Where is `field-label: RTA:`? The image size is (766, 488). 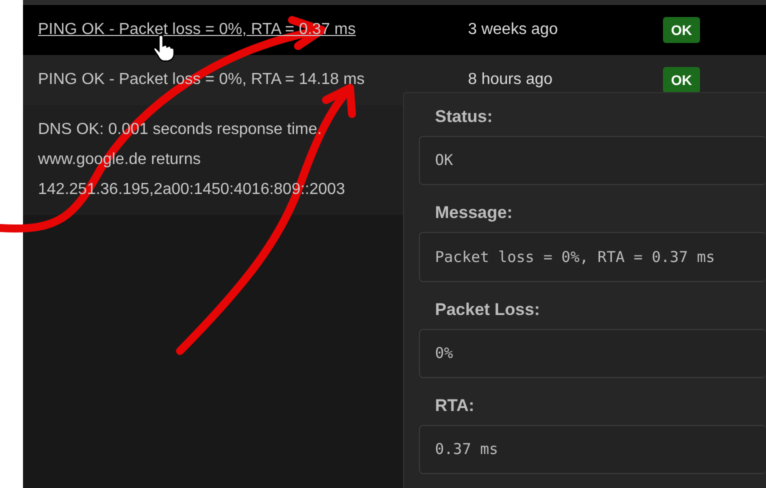 field-label: RTA: is located at coordinates (455, 405).